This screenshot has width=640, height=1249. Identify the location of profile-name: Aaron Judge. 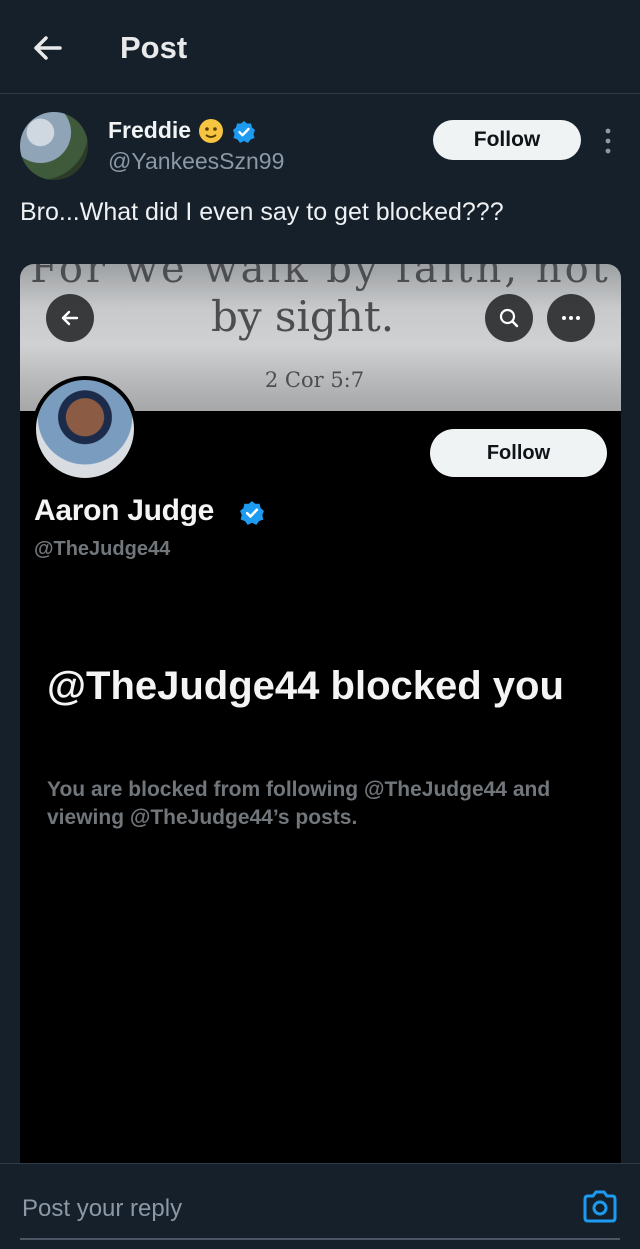
(124, 510).